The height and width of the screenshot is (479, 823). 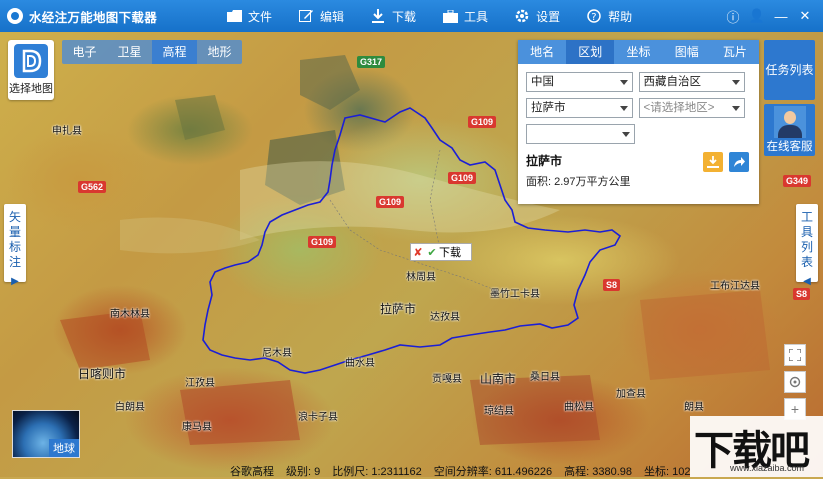 I want to click on label-mozhugongka: 墨竹工卡县, so click(x=515, y=292).